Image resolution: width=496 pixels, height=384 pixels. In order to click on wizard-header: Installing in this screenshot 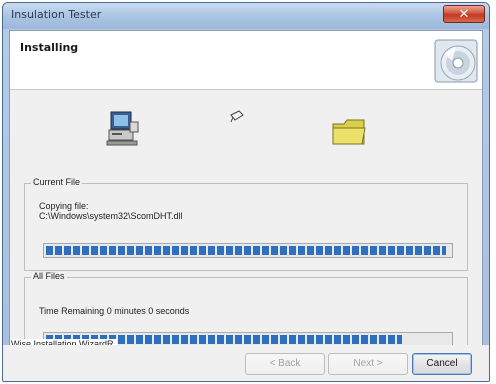, I will do `click(246, 60)`.